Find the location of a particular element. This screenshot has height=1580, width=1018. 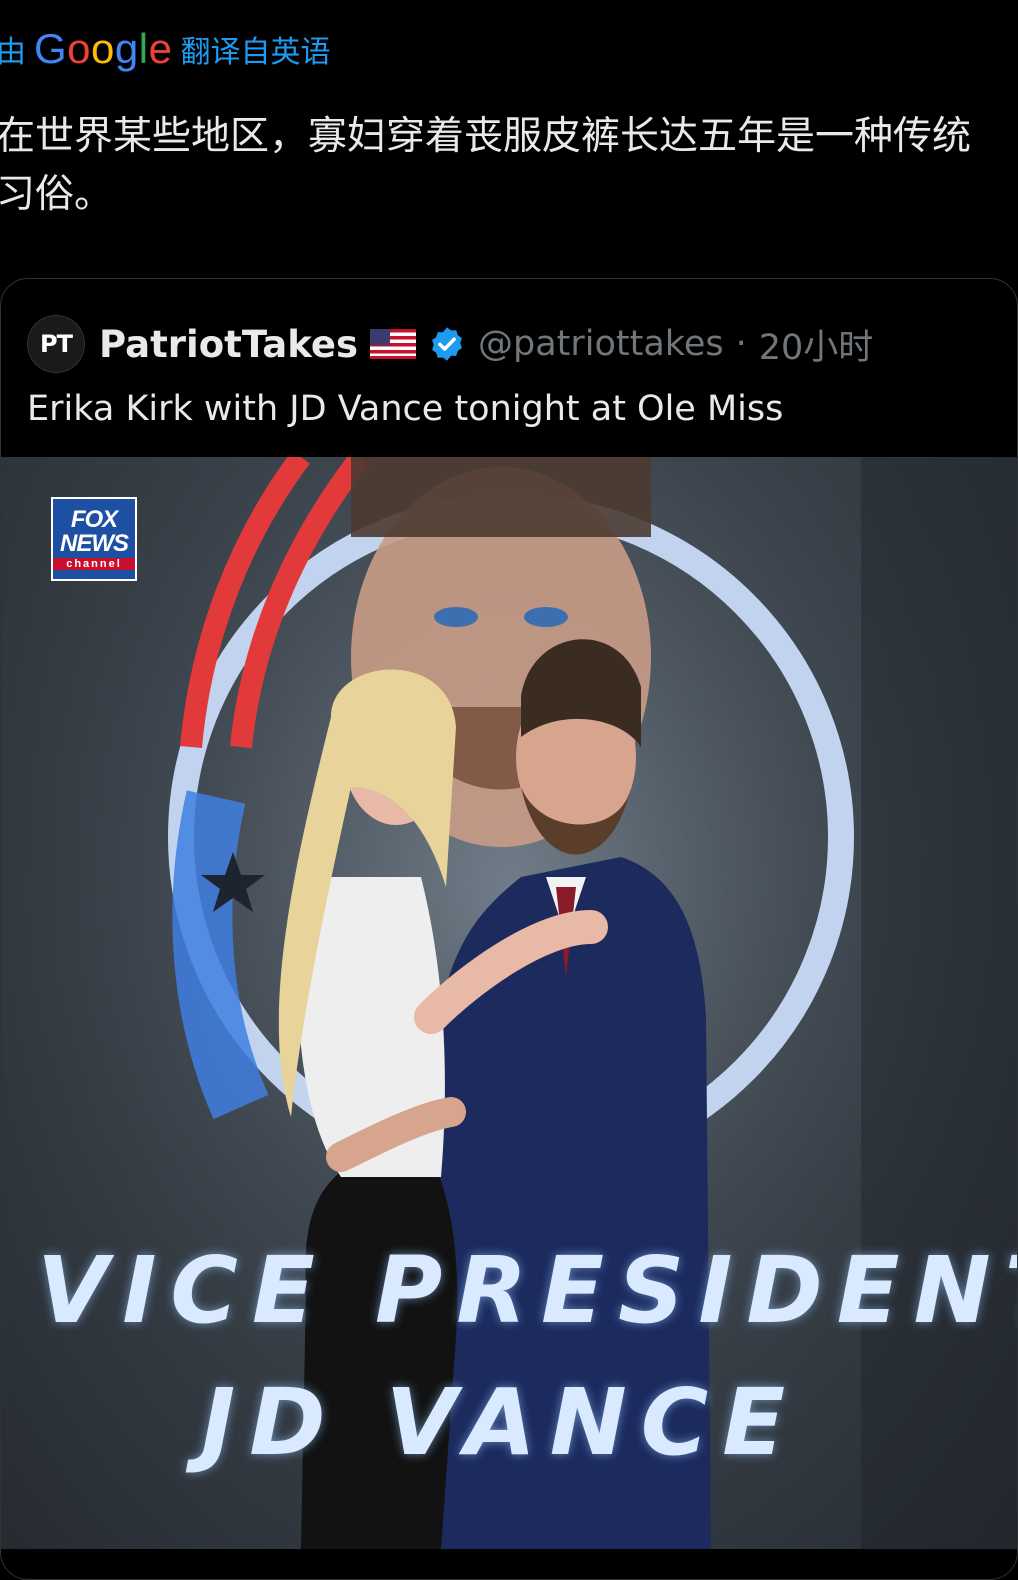

translated-post-text: 在世界某些地区，寡妇穿着丧服皮裤长达五年是一种传统 习俗。 is located at coordinates (486, 165).